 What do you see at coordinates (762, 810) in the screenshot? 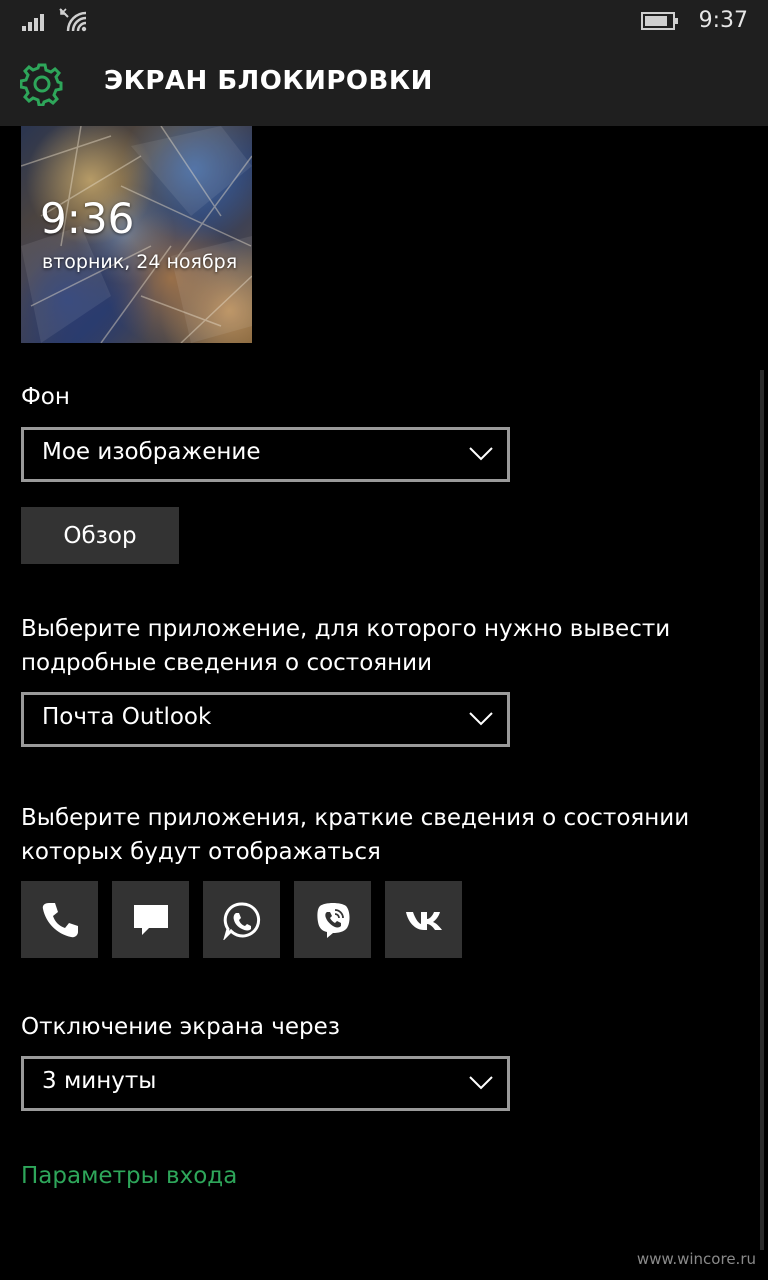
I see `scrollbar` at bounding box center [762, 810].